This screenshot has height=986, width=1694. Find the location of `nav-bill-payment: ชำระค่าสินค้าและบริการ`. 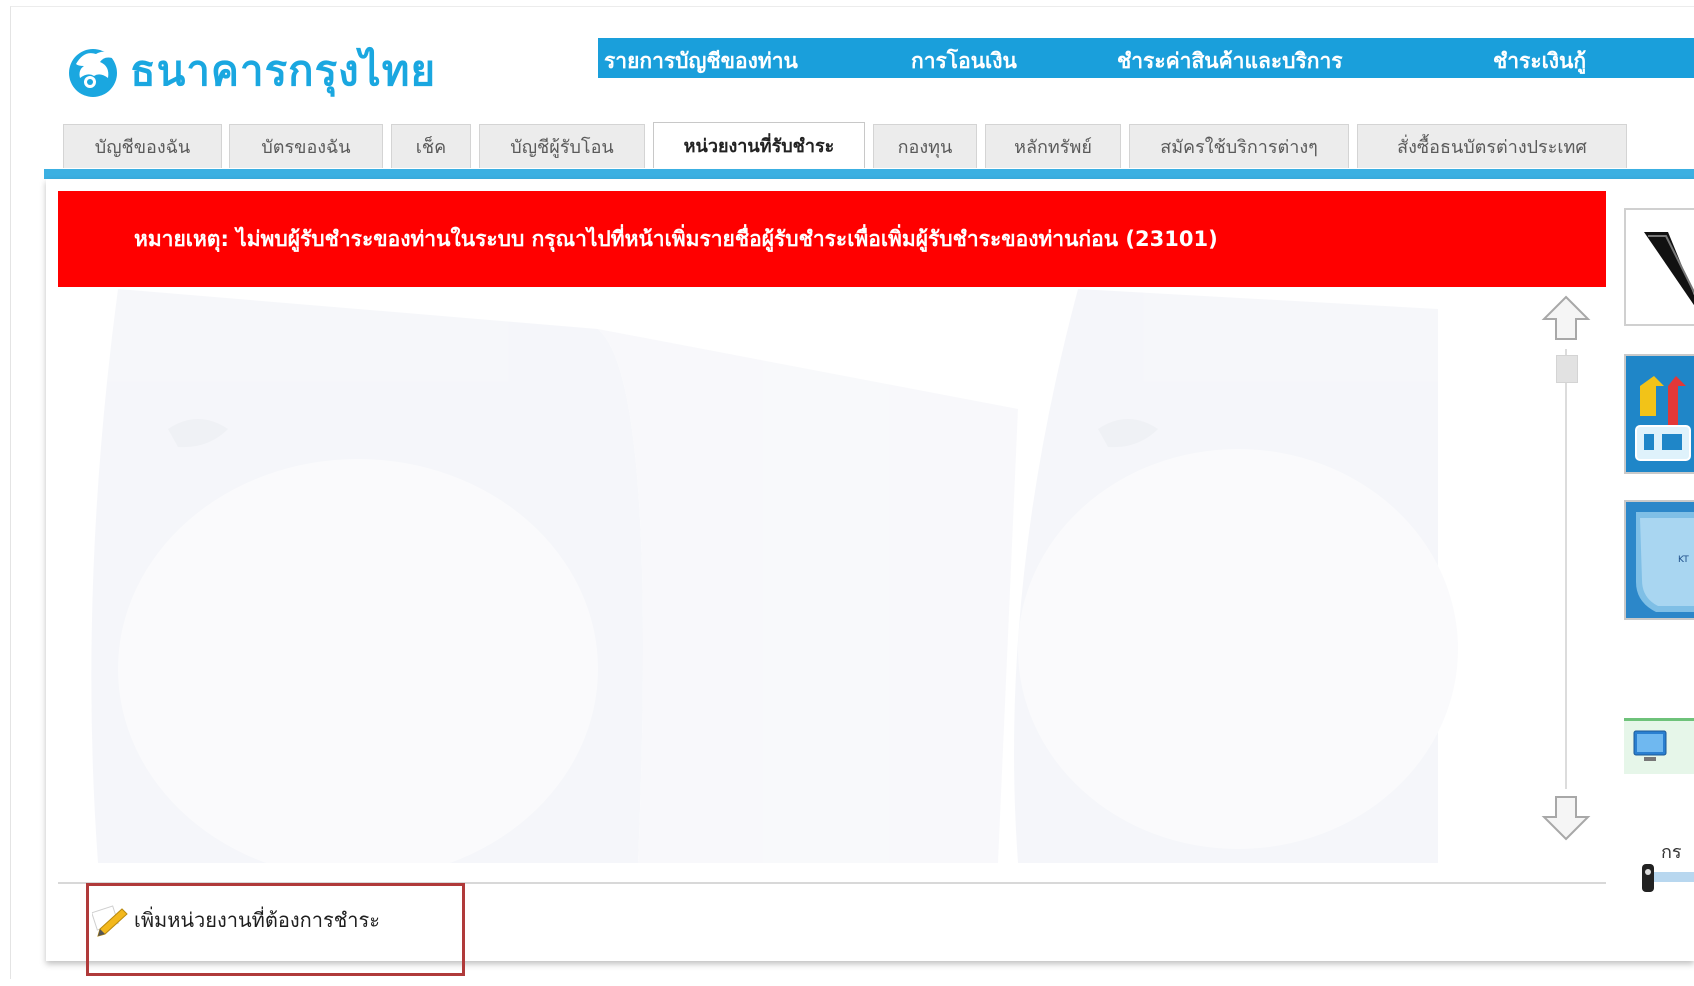

nav-bill-payment: ชำระค่าสินค้าและบริการ is located at coordinates (1230, 61).